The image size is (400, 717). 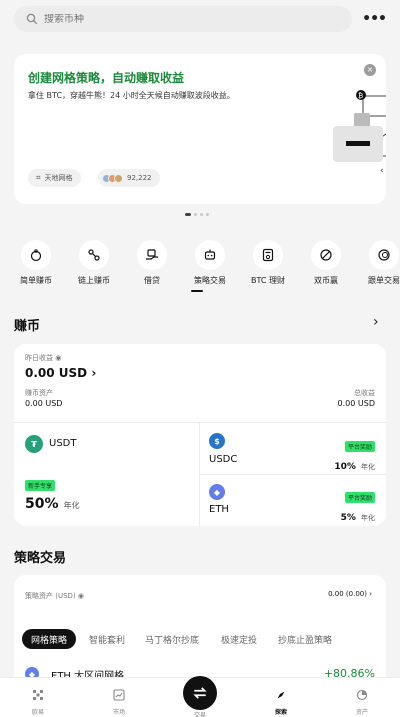 What do you see at coordinates (139, 178) in the screenshot?
I see `users-count: 92,222` at bounding box center [139, 178].